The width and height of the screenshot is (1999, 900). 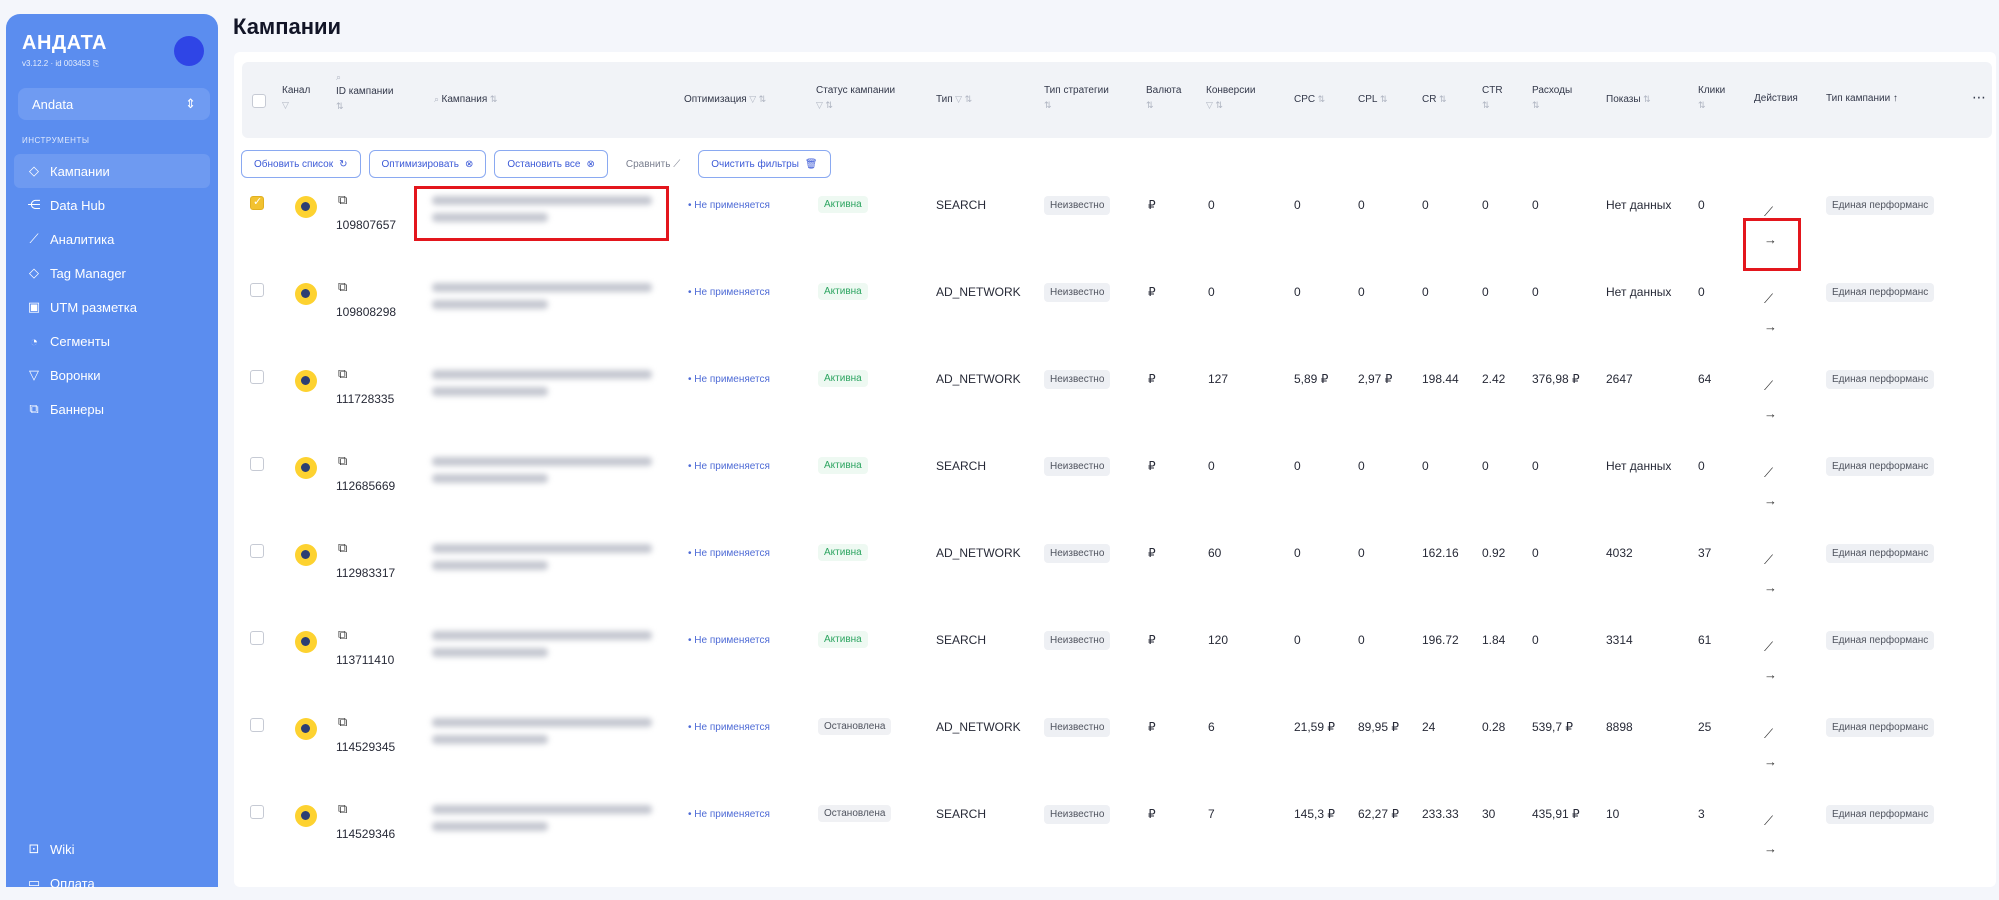 What do you see at coordinates (114, 104) in the screenshot?
I see `workspace-select: Andata ⇕` at bounding box center [114, 104].